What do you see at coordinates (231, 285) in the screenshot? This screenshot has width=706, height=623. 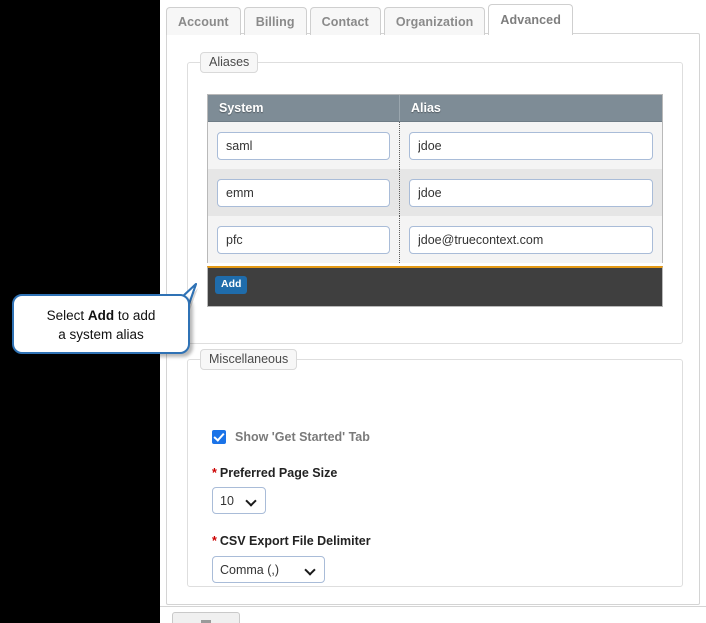 I see `add-button: Add` at bounding box center [231, 285].